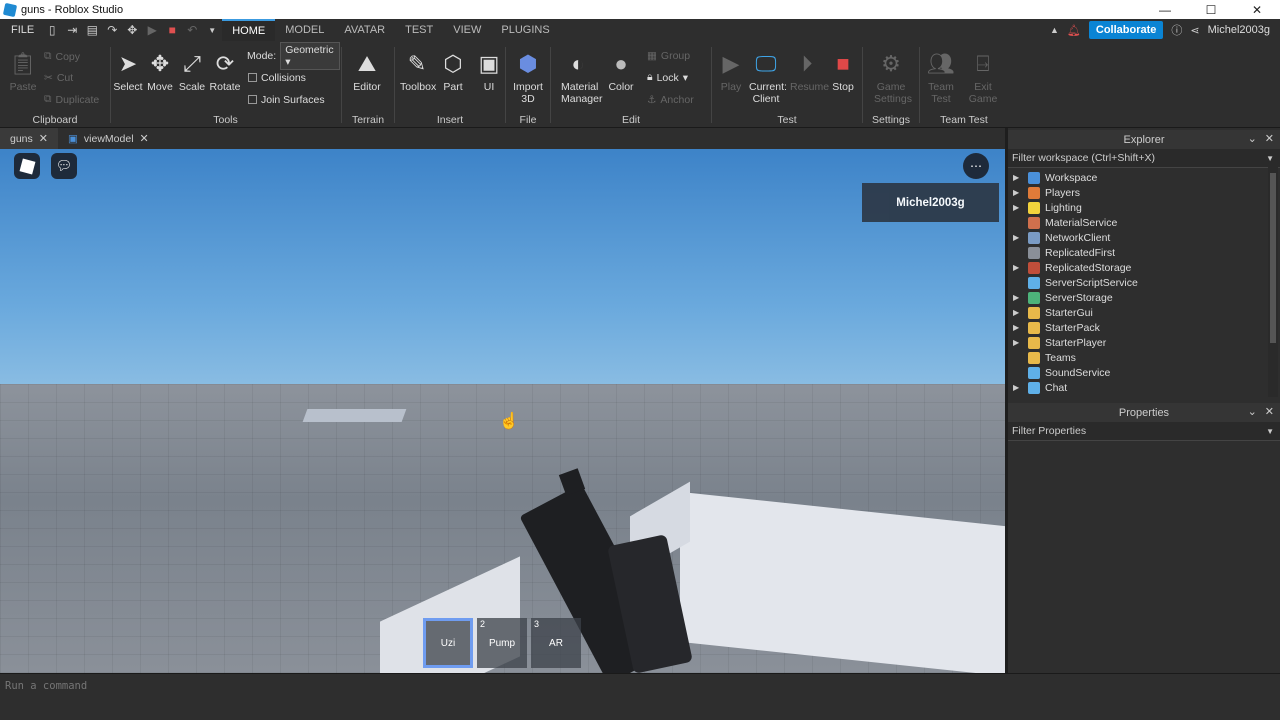 The image size is (1280, 720). I want to click on material-icon: ◐, so click(578, 63).